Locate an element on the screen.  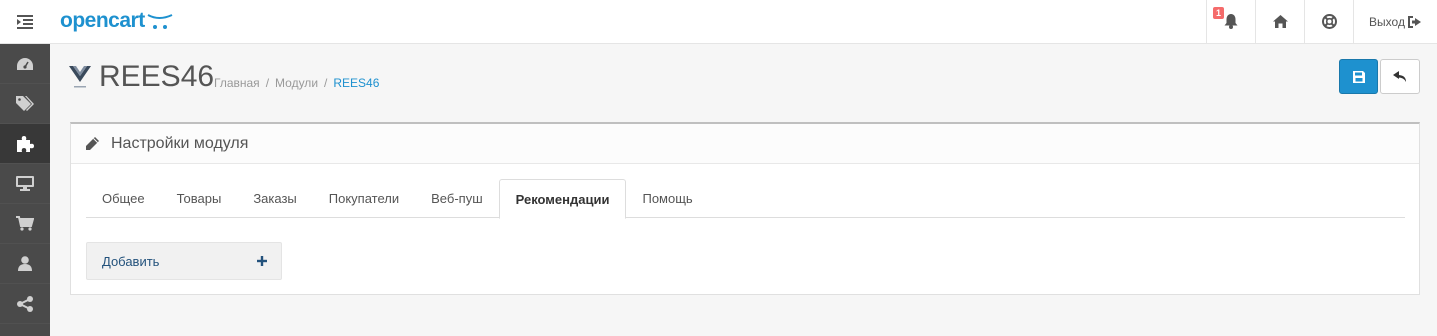
add-recommendation-button: Добавить is located at coordinates (184, 261).